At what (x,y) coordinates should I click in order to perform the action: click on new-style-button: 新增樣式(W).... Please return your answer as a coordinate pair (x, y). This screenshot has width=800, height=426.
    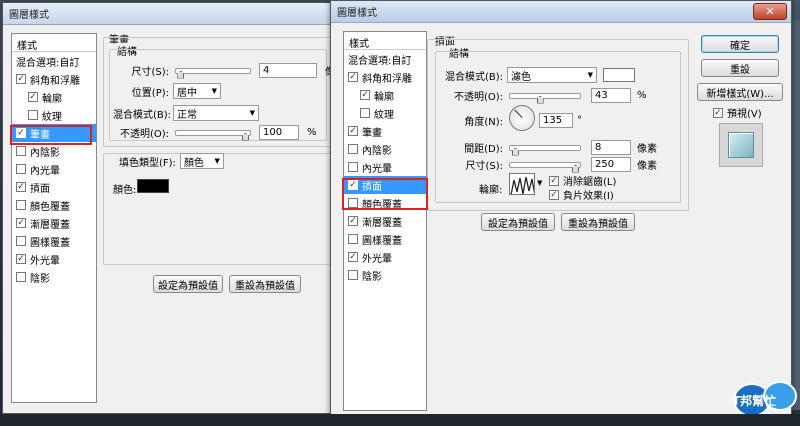
    Looking at the image, I should click on (740, 92).